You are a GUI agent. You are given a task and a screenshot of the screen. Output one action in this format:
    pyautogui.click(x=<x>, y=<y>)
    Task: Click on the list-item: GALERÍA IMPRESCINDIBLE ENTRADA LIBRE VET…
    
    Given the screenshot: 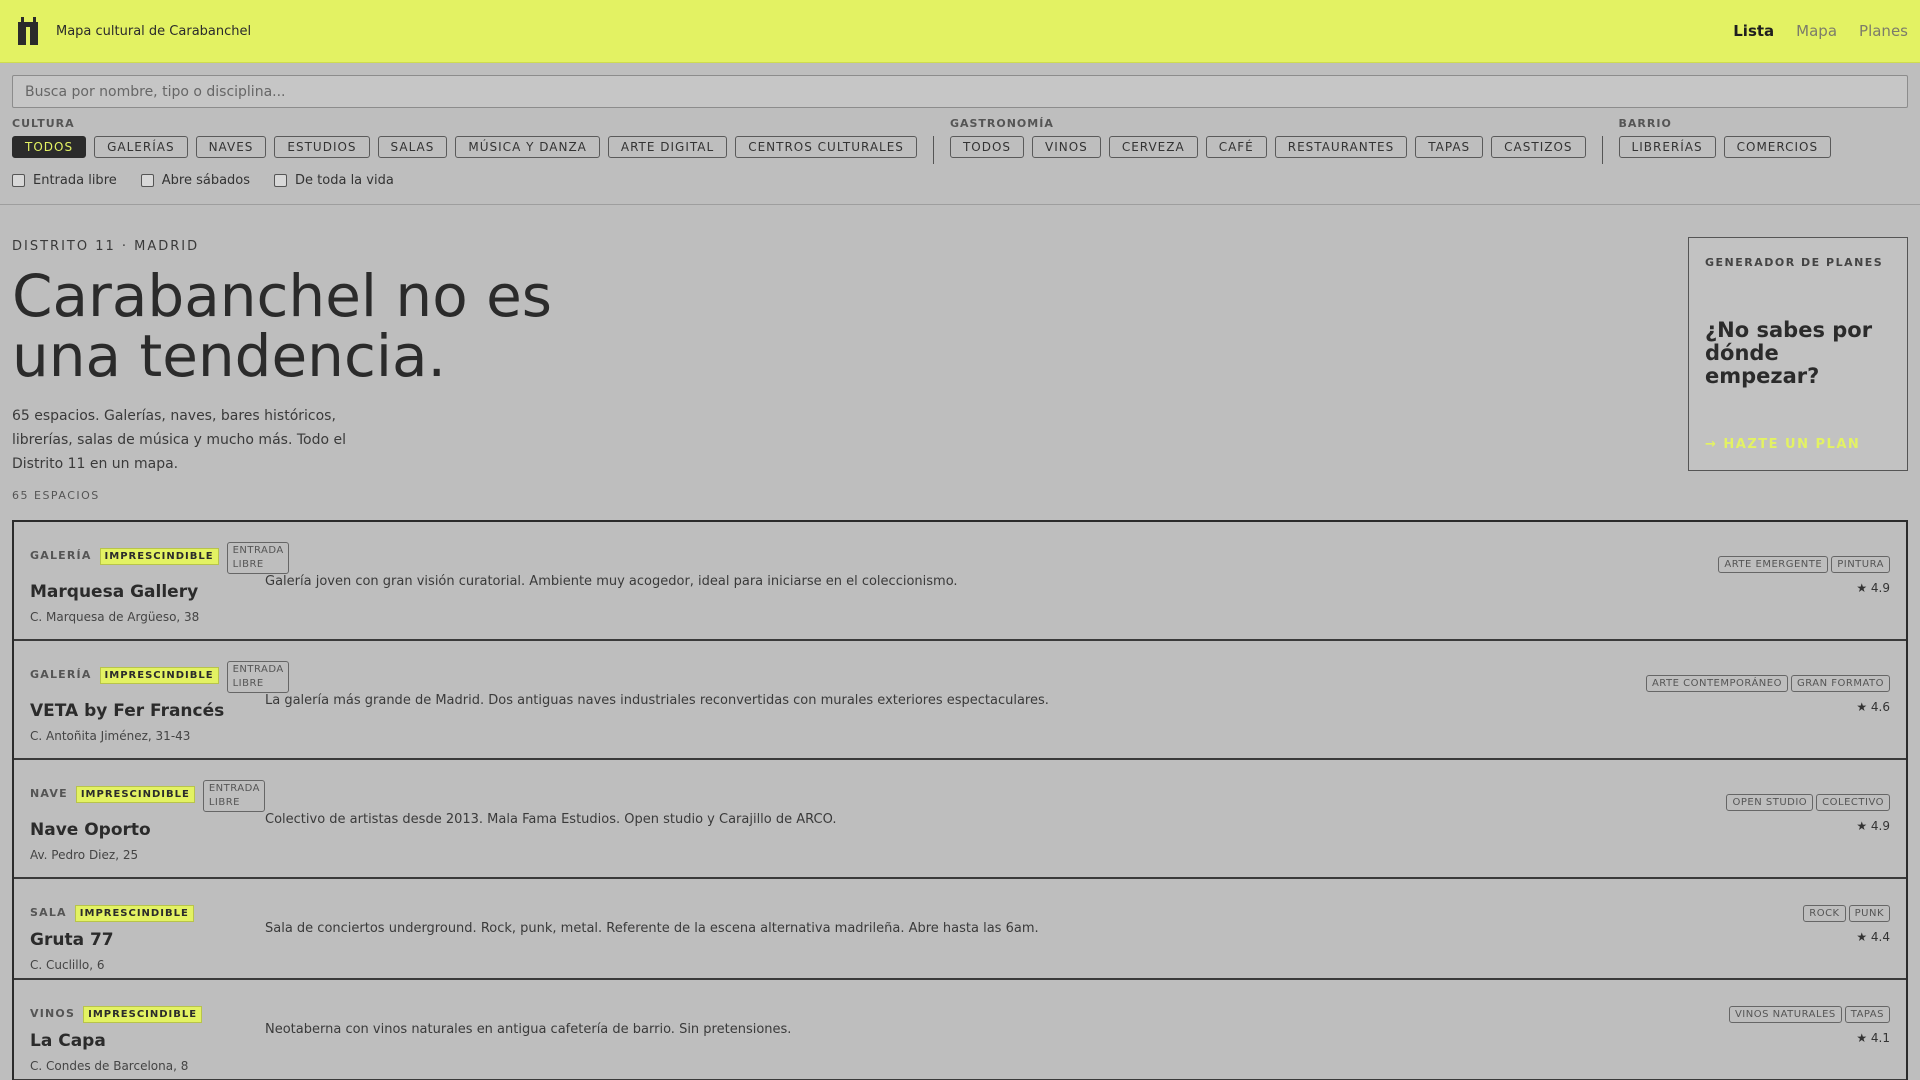 What is the action you would take?
    pyautogui.click(x=960, y=700)
    